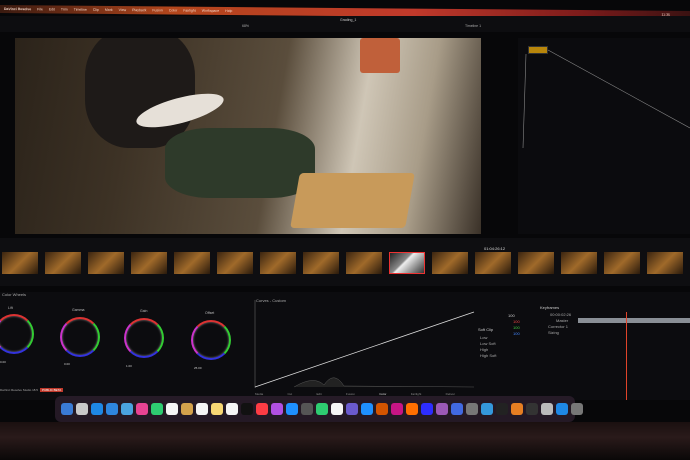  Describe the element at coordinates (483, 337) in the screenshot. I see `soft-clip-row: Low` at that location.